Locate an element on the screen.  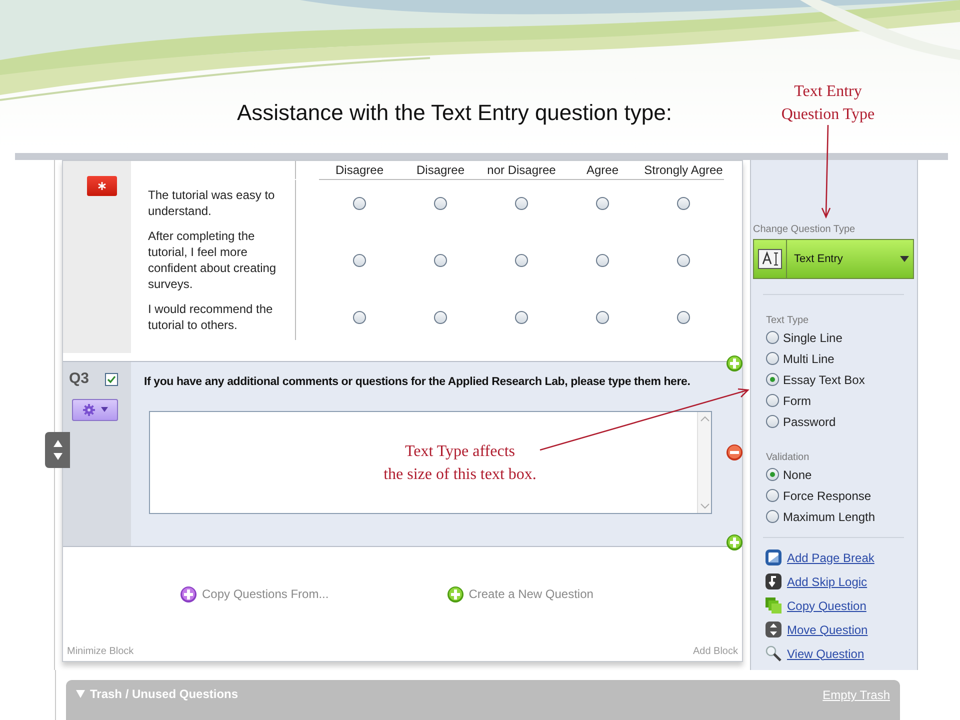
magnifier-icon is located at coordinates (773, 653).